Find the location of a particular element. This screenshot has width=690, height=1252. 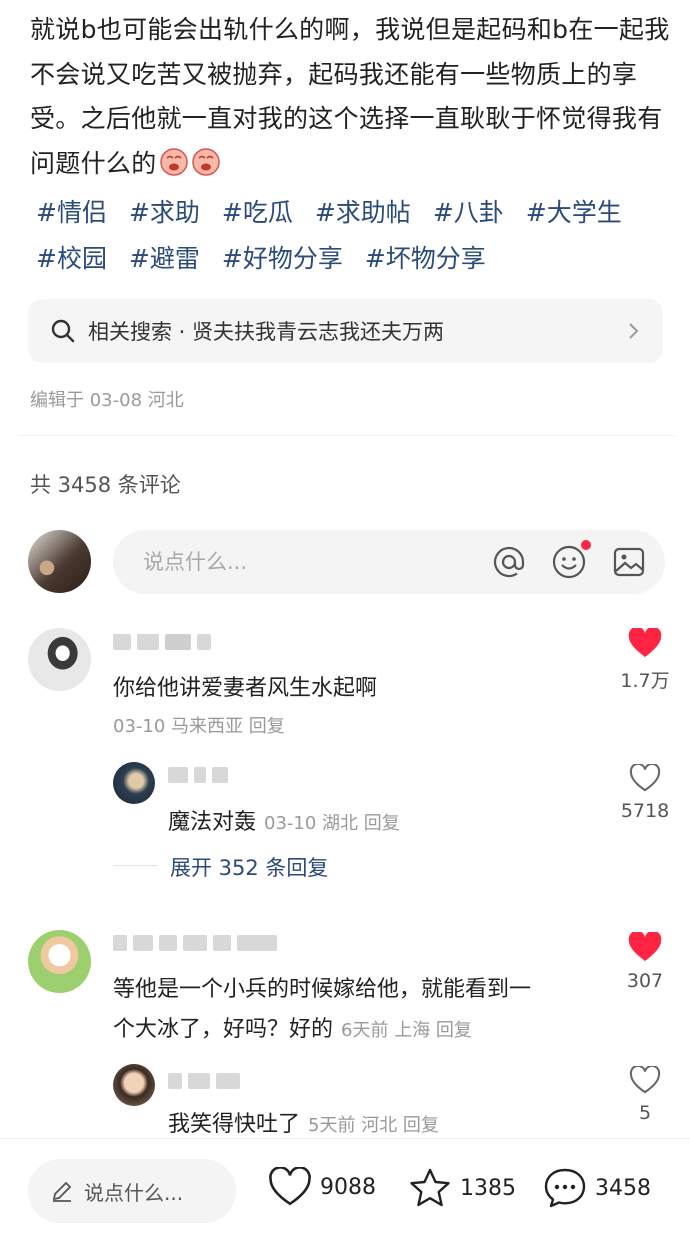

reply-meta: 5天前 河北 回复 is located at coordinates (373, 1125).